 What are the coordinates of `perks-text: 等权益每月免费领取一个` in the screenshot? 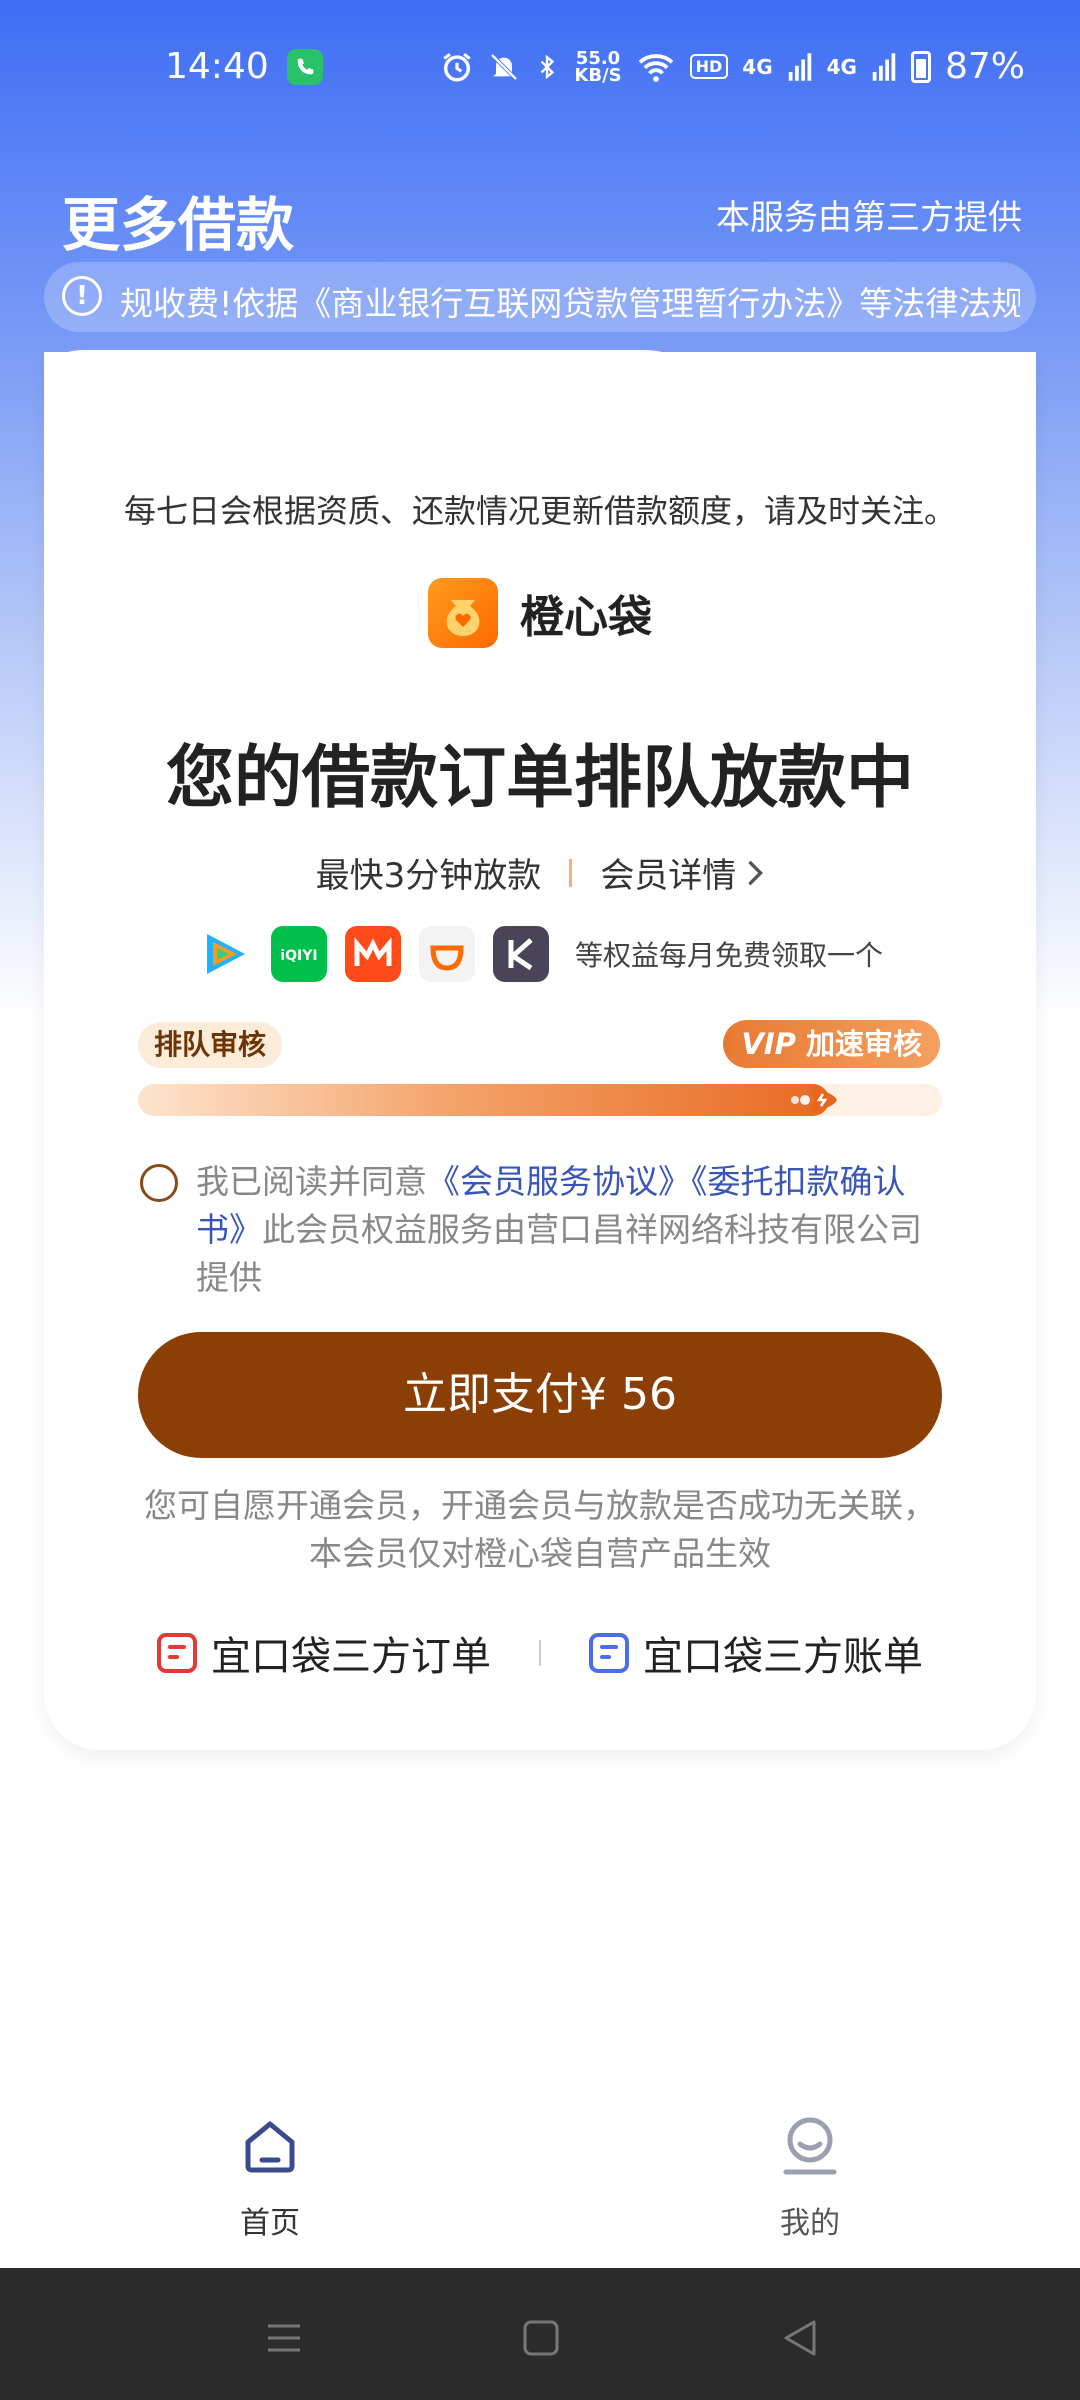 It's located at (728, 955).